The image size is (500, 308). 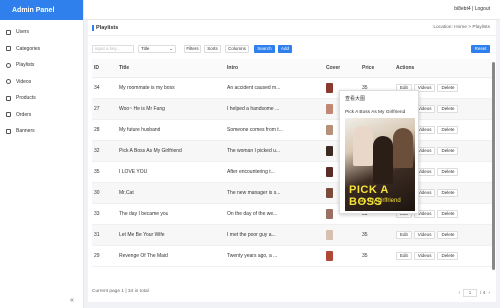 What do you see at coordinates (144, 214) in the screenshot?
I see `cell-title: The day I became you` at bounding box center [144, 214].